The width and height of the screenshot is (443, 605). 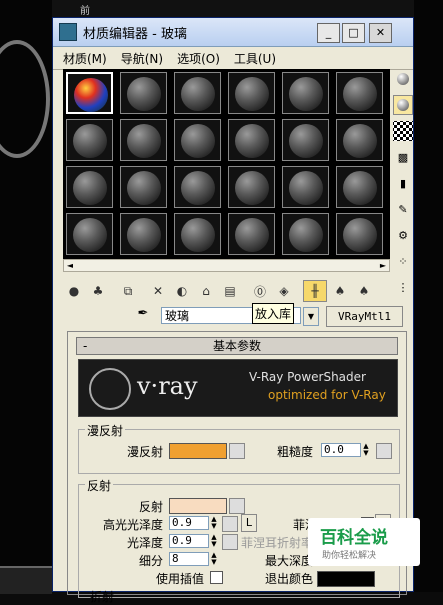 I want to click on select-by-material-icon: ⁘, so click(x=403, y=261).